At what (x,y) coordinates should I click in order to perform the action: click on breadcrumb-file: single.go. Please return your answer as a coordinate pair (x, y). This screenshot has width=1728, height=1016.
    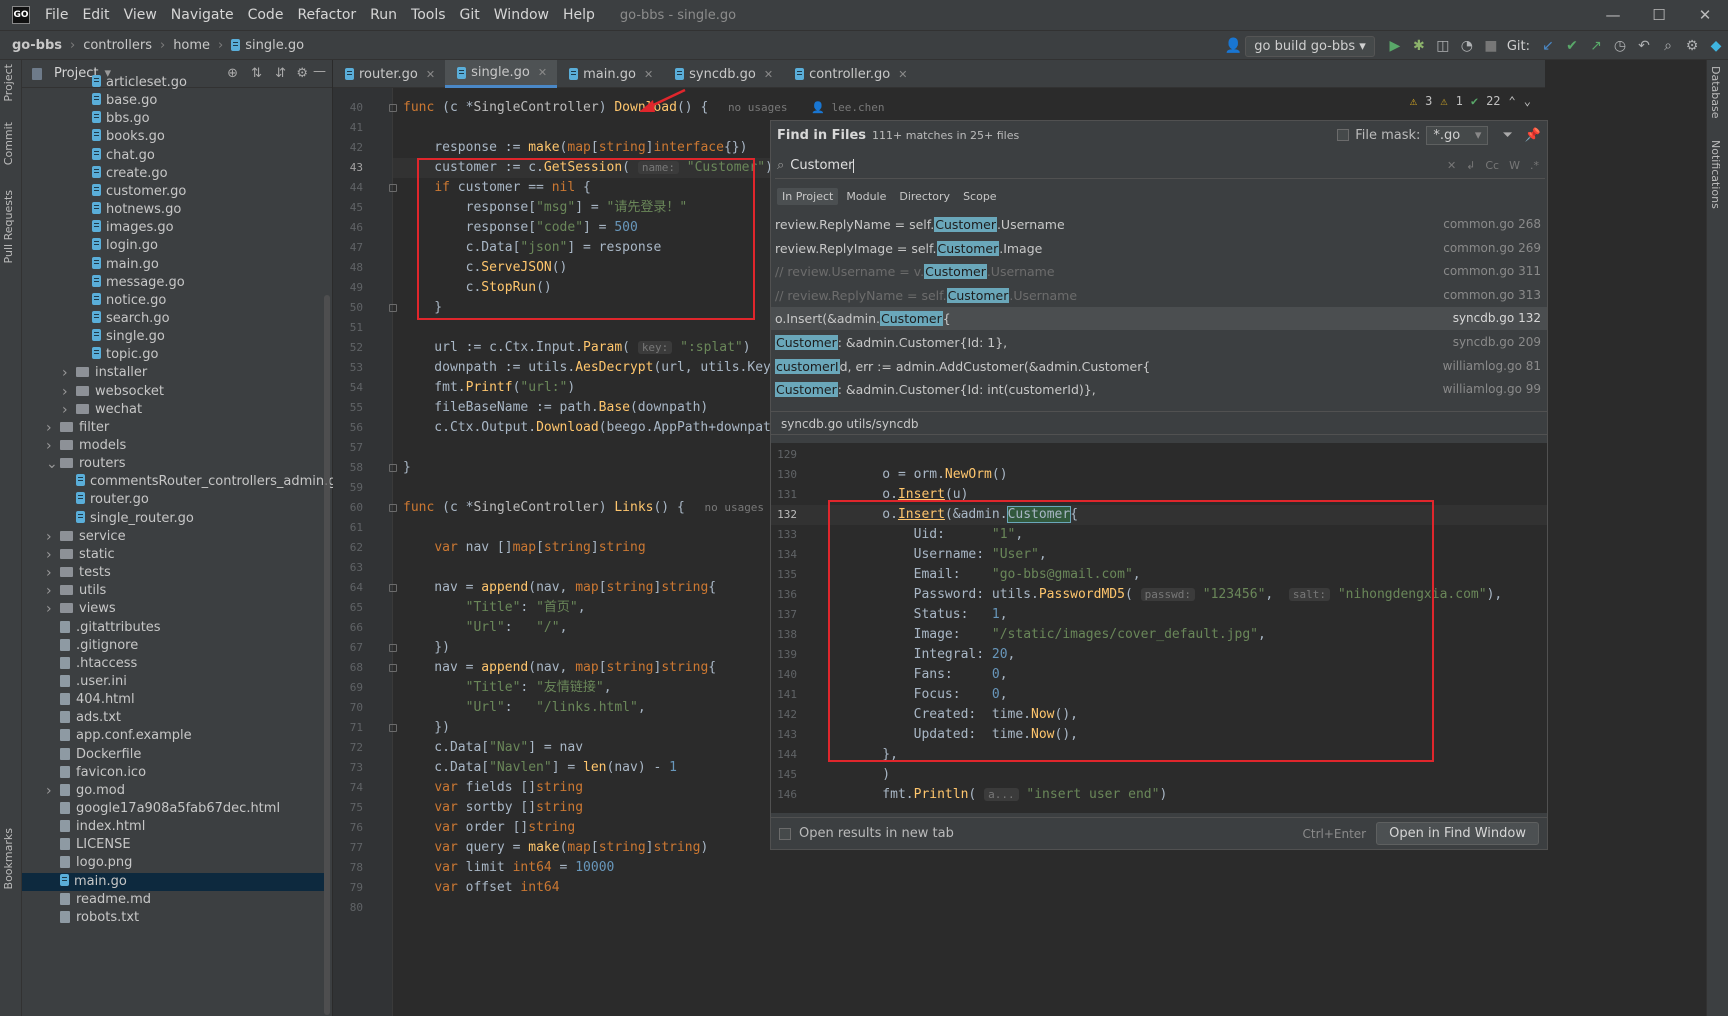
    Looking at the image, I should click on (274, 45).